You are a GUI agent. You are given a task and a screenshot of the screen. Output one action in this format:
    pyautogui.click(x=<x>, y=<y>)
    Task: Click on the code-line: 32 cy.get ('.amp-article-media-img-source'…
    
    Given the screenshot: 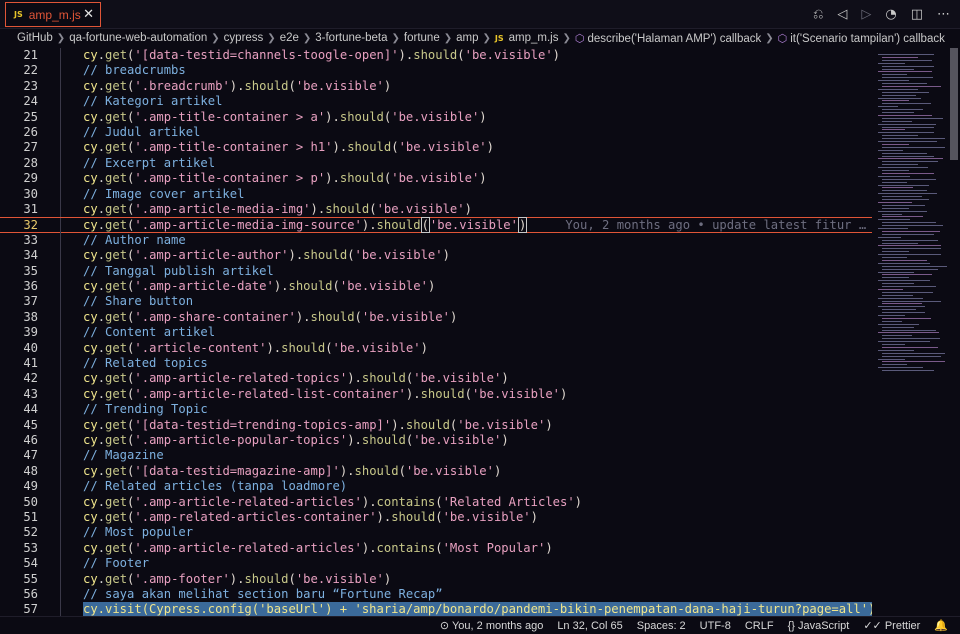 What is the action you would take?
    pyautogui.click(x=436, y=225)
    